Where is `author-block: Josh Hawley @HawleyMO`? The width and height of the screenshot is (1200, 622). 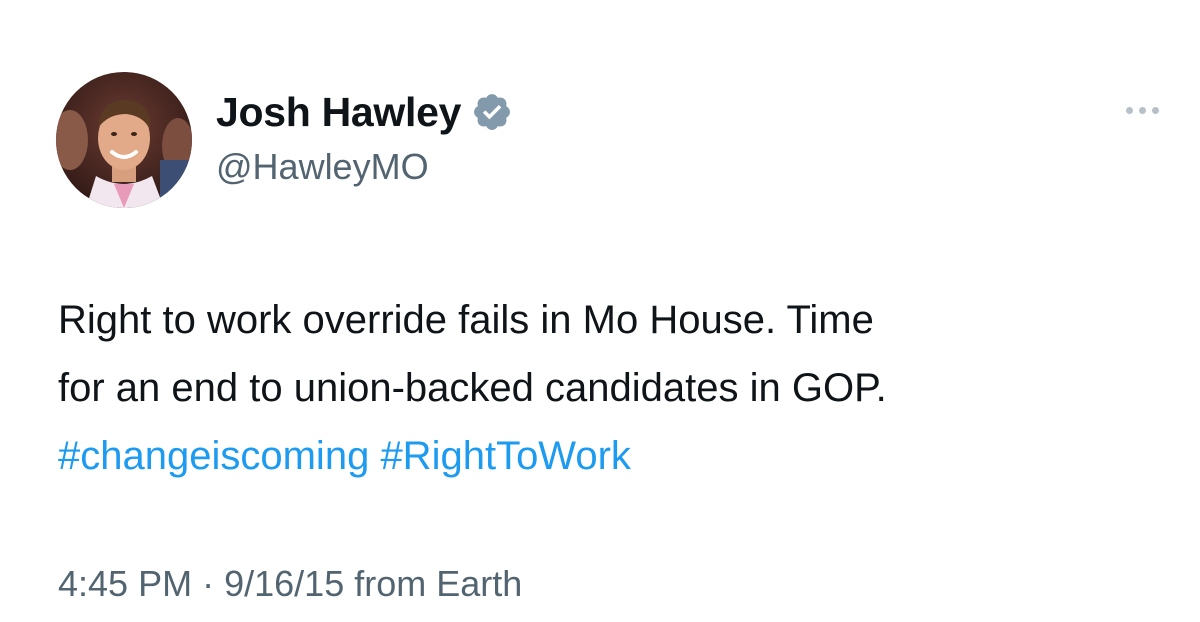 author-block: Josh Hawley @HawleyMO is located at coordinates (364, 136).